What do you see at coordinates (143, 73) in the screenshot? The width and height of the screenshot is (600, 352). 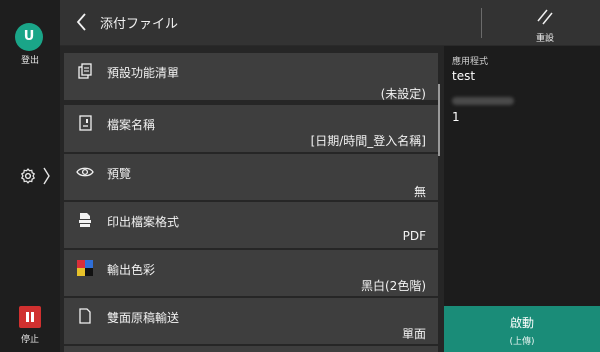 I see `item-label-preset: 預設功能清單` at bounding box center [143, 73].